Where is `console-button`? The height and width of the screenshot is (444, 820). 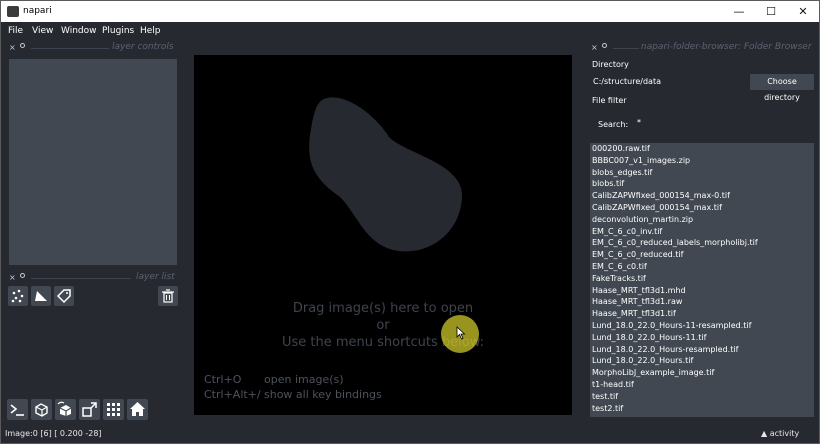 console-button is located at coordinates (17, 409).